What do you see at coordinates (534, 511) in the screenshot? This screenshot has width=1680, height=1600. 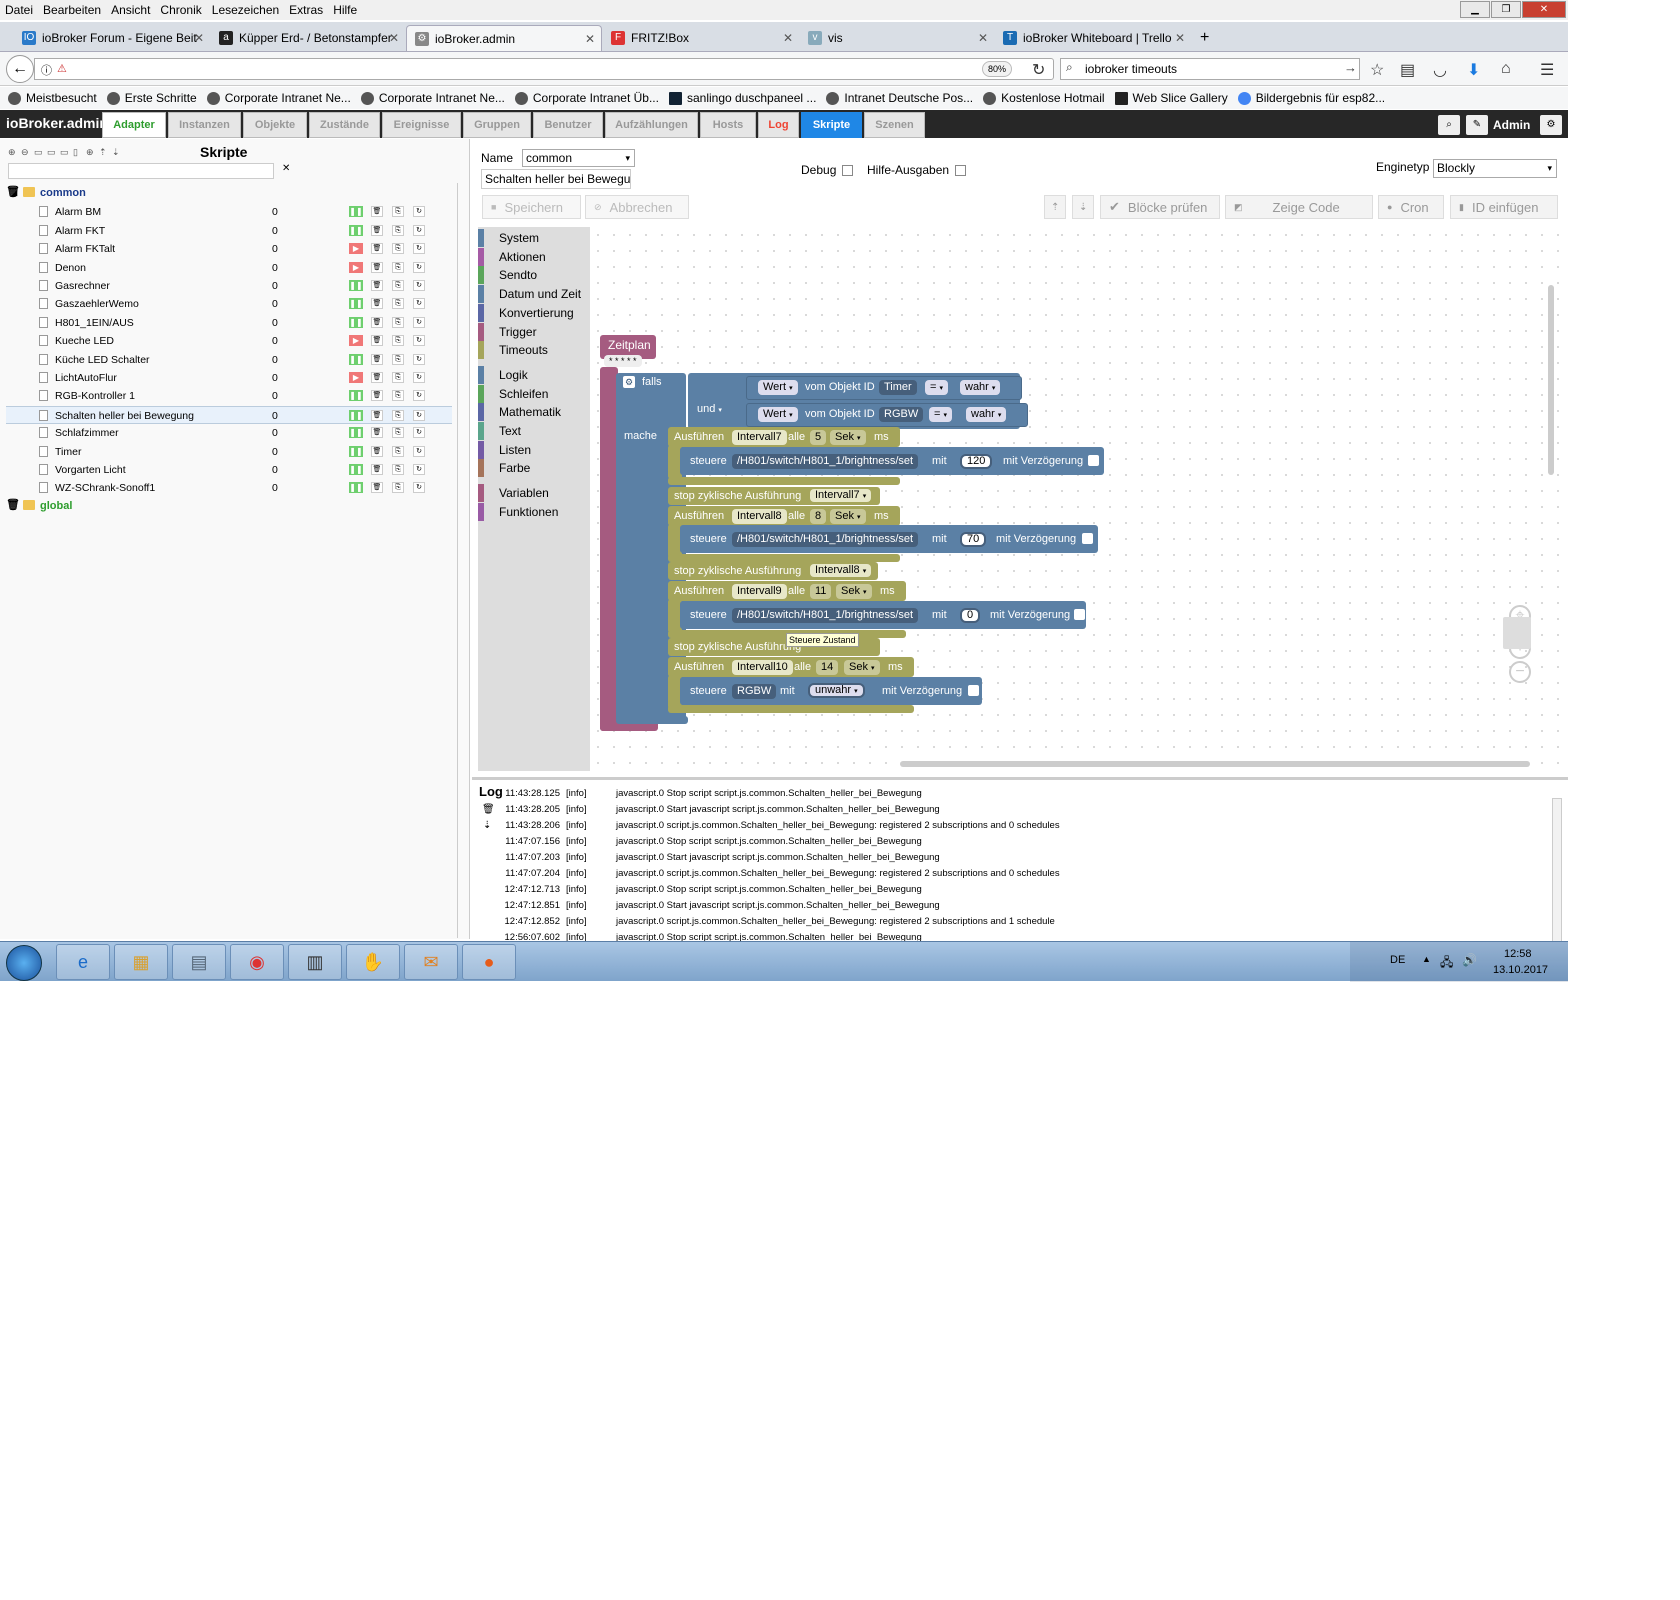 I see `toolbox-category-funktionen: Funktionen` at bounding box center [534, 511].